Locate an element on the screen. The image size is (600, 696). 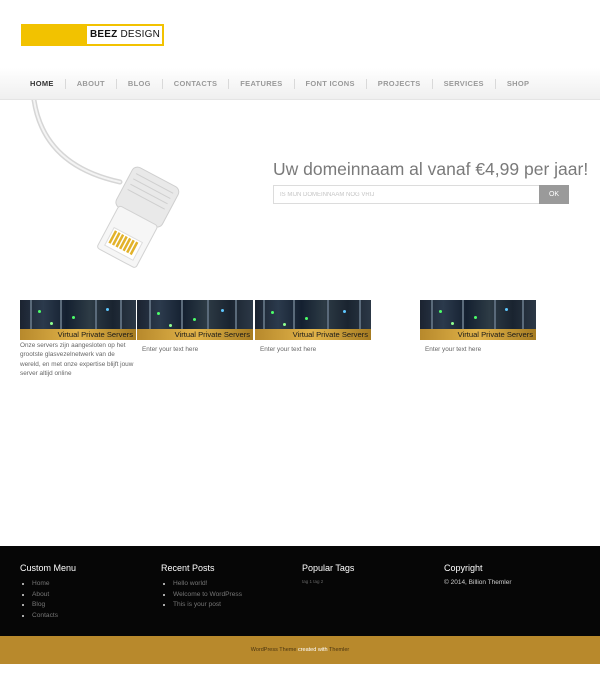
credit-text: created with is located at coordinates (313, 650).